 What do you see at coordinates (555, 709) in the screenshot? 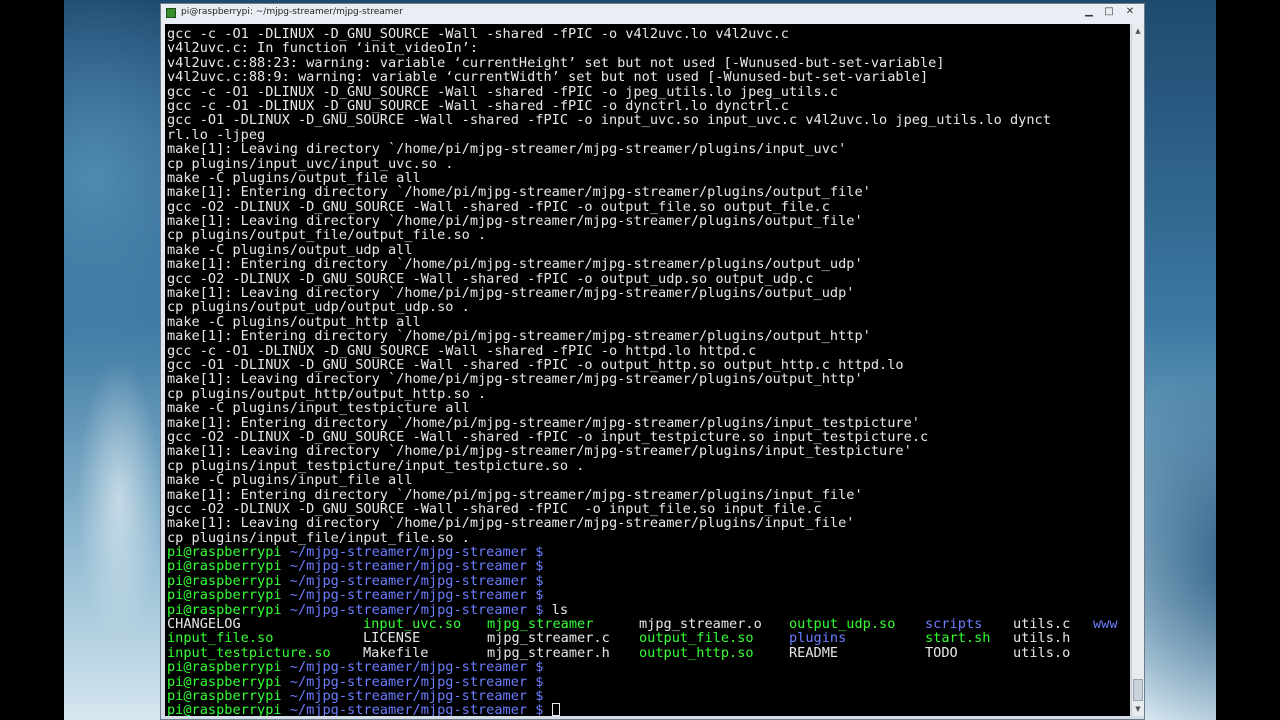
I see `text-cursor` at bounding box center [555, 709].